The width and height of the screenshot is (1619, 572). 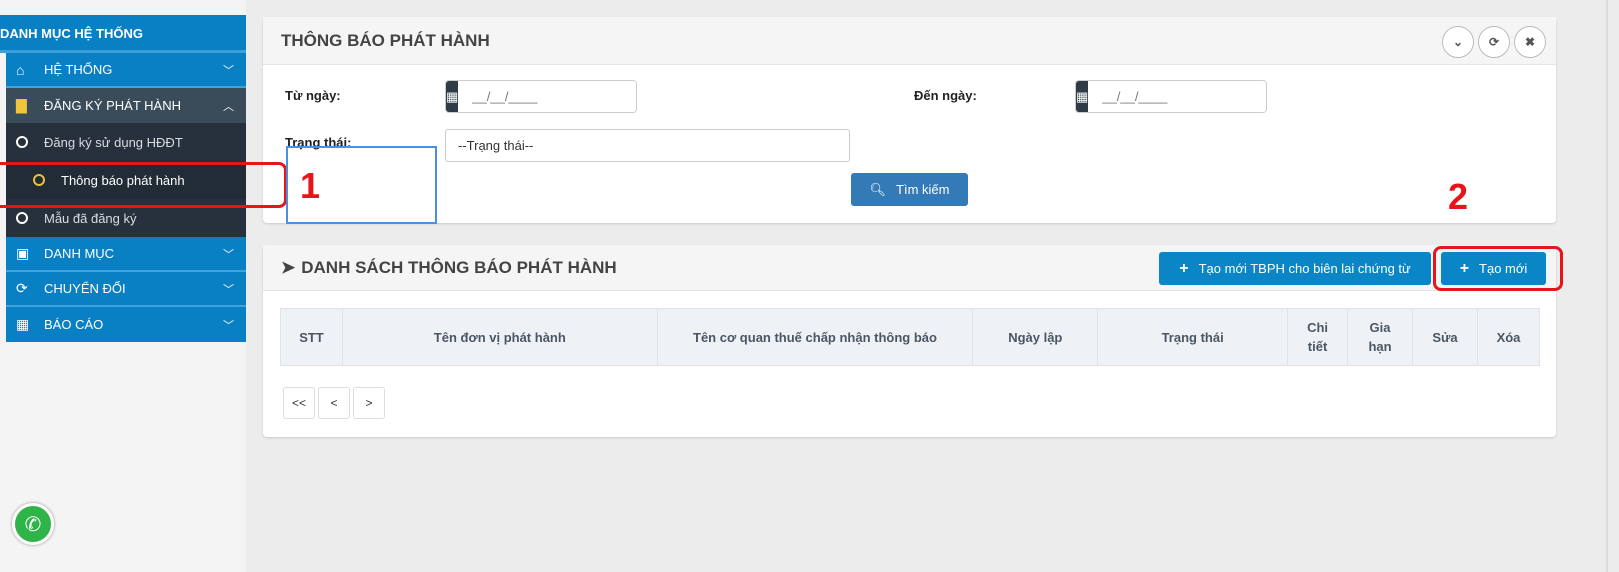 I want to click on scrollbar, so click(x=1607, y=286).